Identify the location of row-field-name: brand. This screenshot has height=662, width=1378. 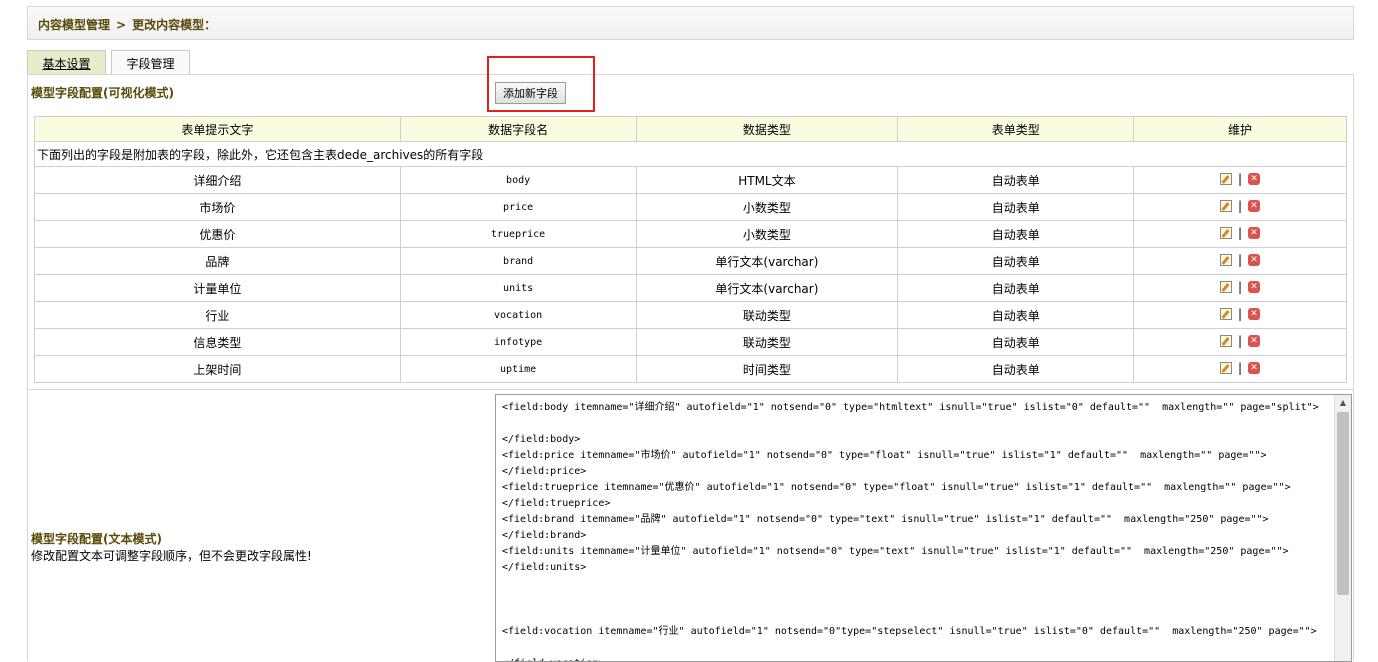
(518, 261).